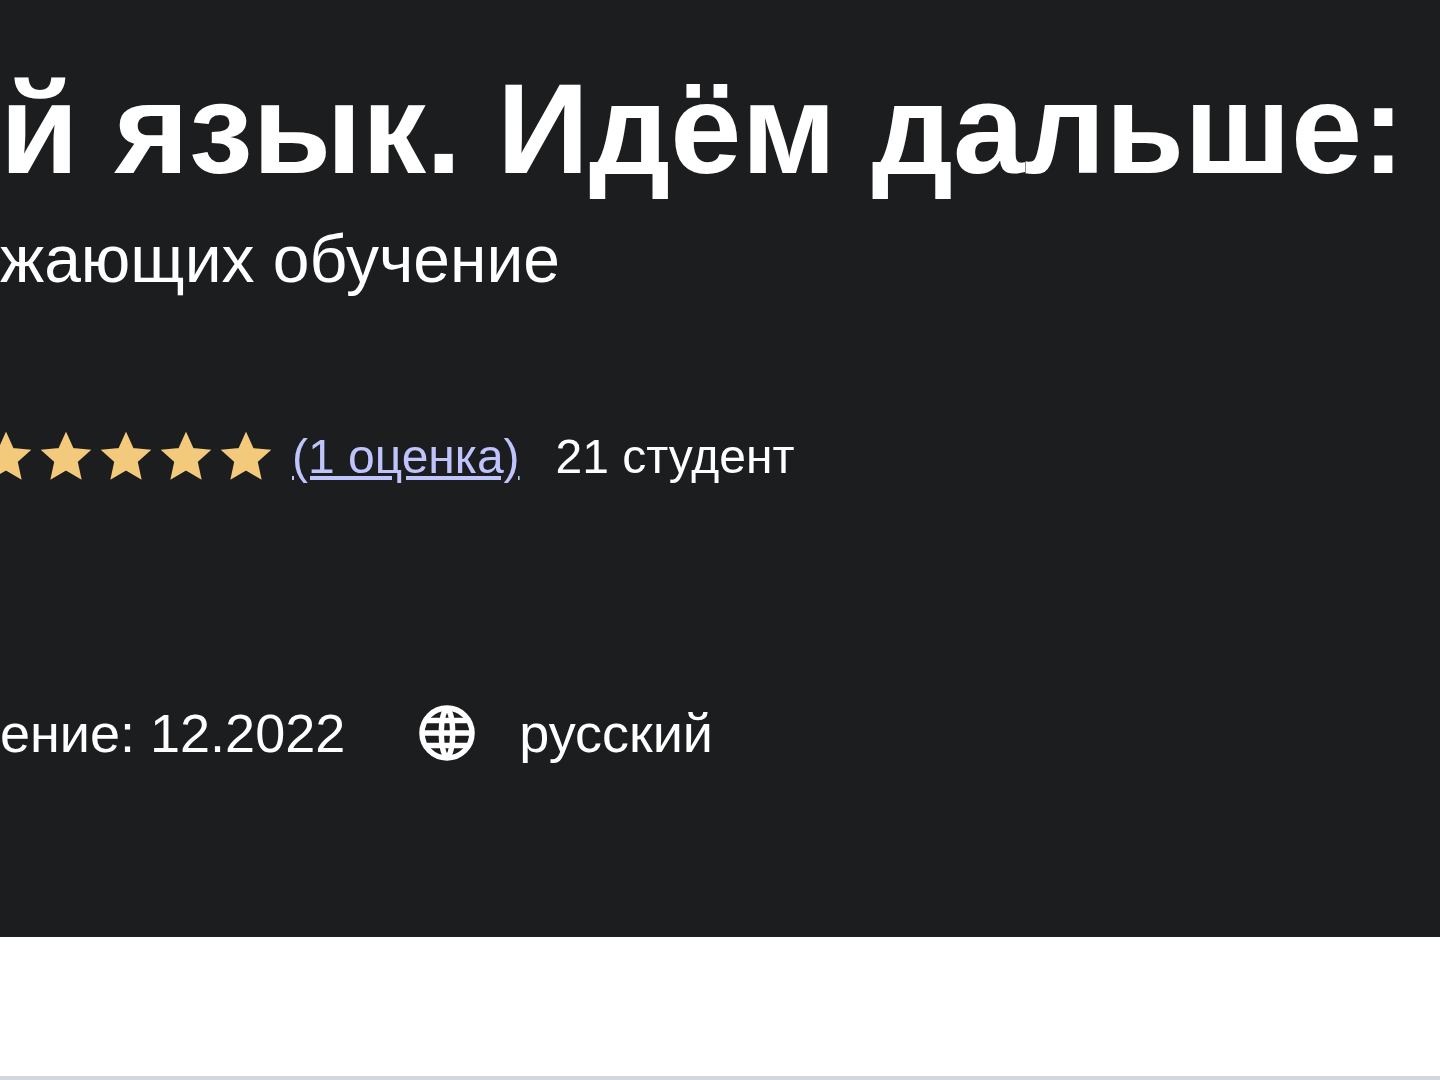 The image size is (1440, 1080). What do you see at coordinates (406, 456) in the screenshot?
I see `rating-count-link: (1 оценка)` at bounding box center [406, 456].